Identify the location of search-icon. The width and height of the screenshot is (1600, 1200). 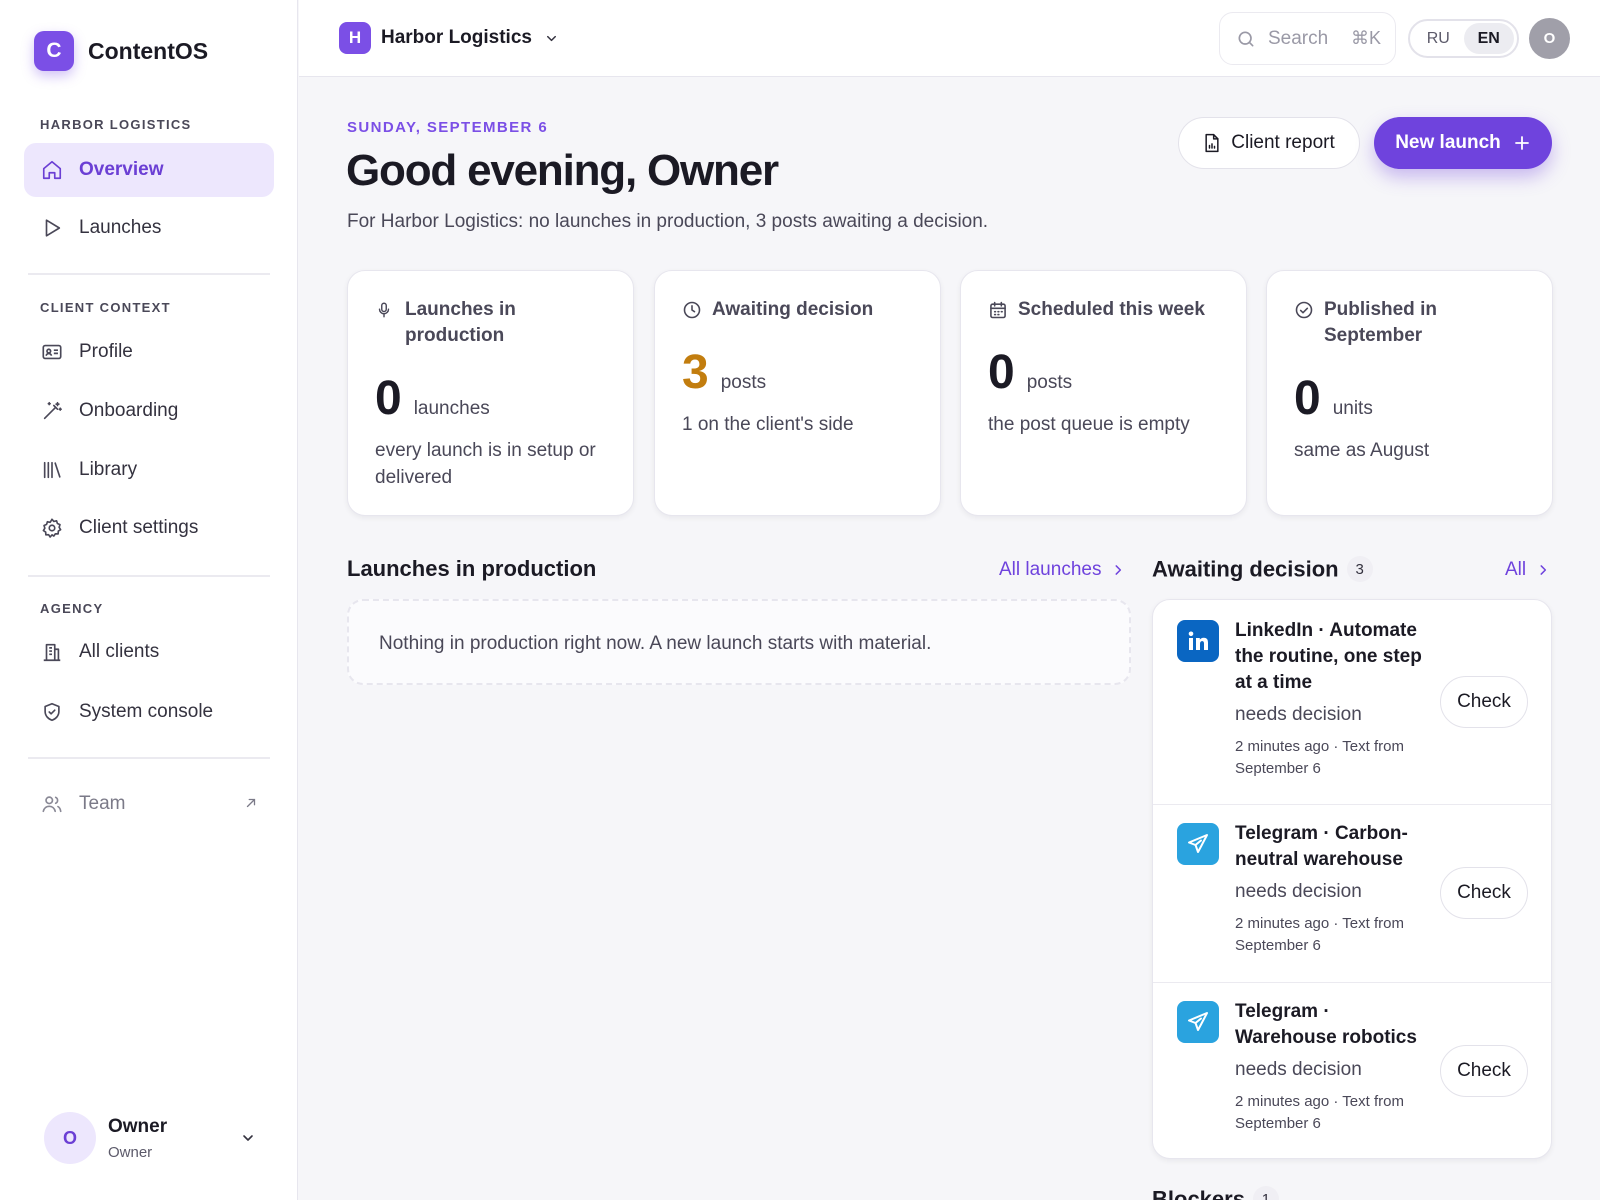
(1246, 39).